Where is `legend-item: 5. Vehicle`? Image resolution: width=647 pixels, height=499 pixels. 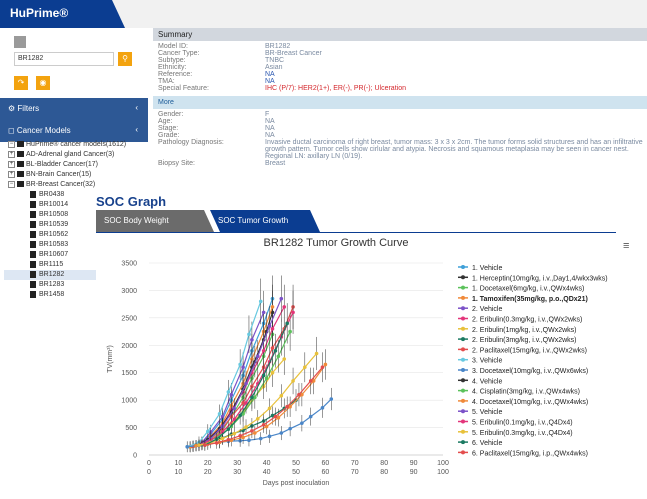
legend-item: 5. Vehicle is located at coordinates (487, 412).